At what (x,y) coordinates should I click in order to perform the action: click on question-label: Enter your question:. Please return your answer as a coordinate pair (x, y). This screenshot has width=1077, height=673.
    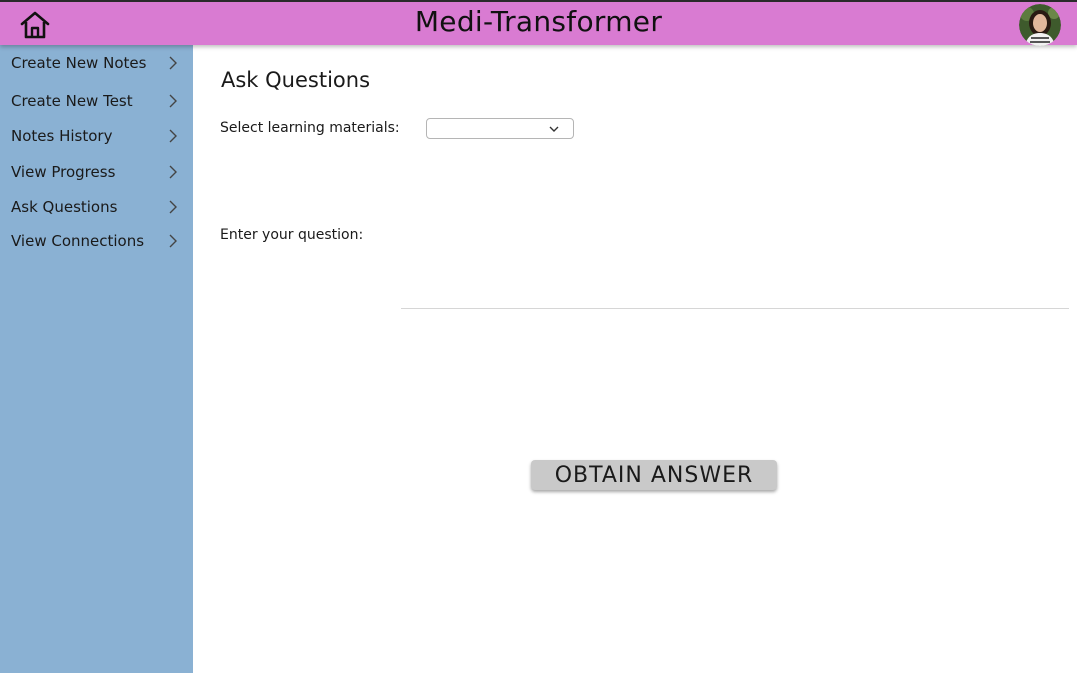
    Looking at the image, I should click on (292, 235).